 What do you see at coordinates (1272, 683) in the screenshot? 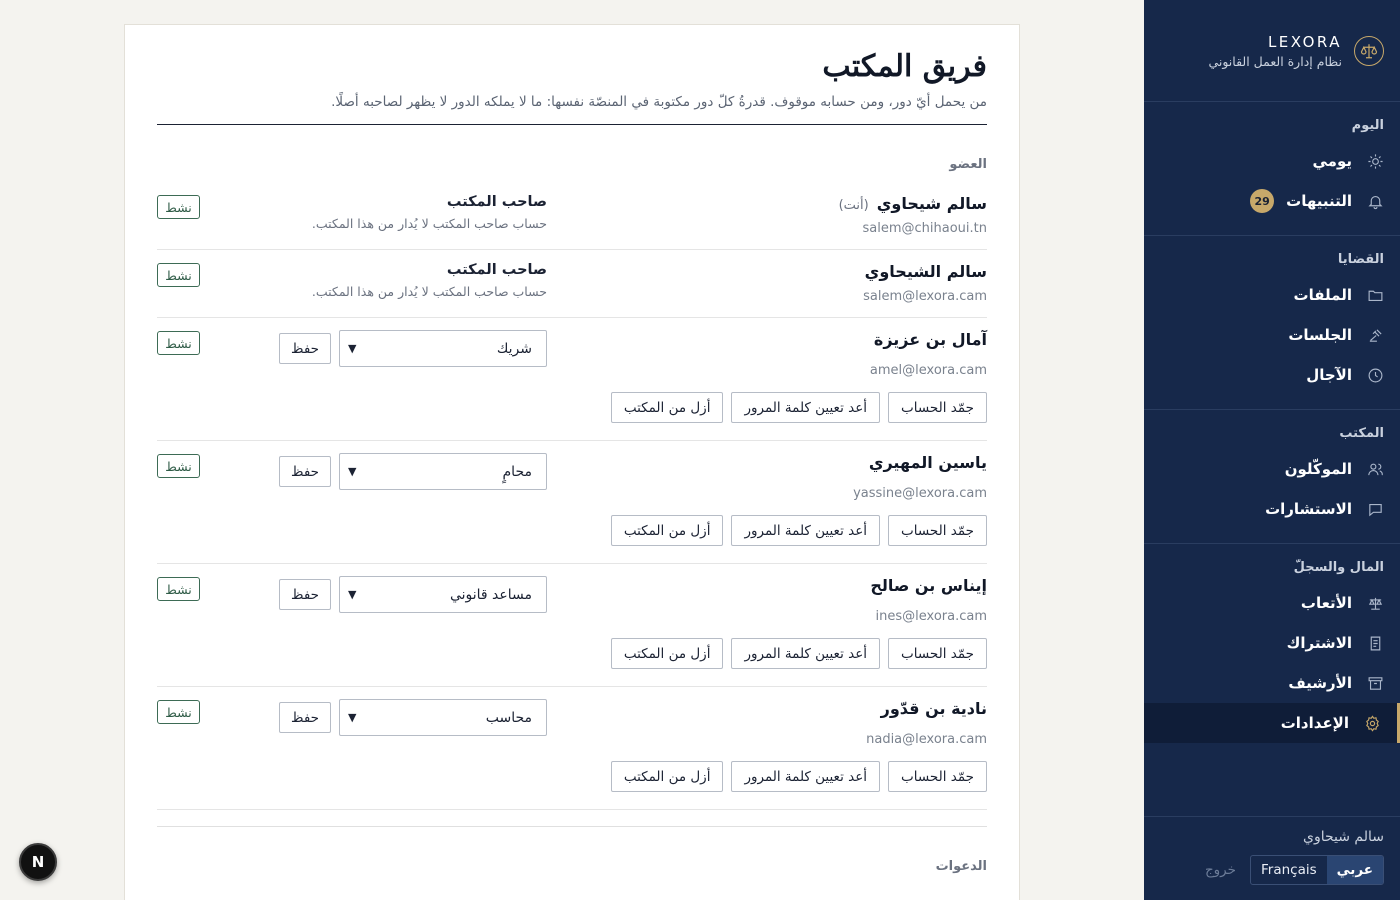
I see `sidebar-item-archive: الأرشيف` at bounding box center [1272, 683].